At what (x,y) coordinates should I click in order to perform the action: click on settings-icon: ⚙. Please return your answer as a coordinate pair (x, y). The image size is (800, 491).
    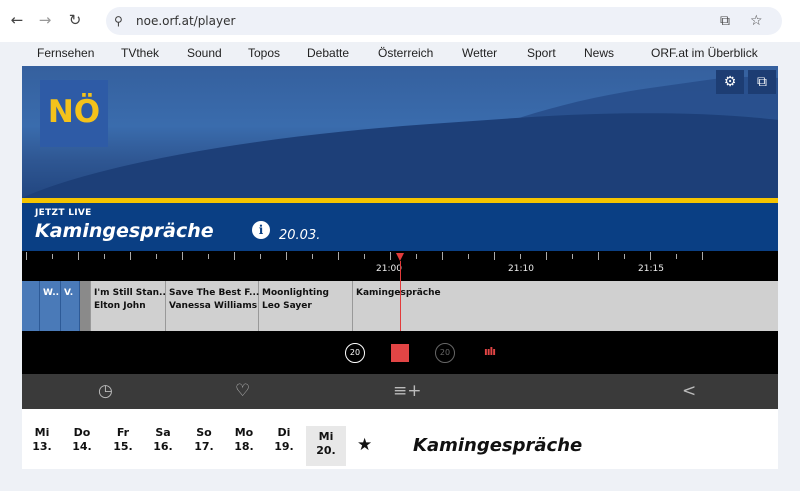
    Looking at the image, I should click on (730, 82).